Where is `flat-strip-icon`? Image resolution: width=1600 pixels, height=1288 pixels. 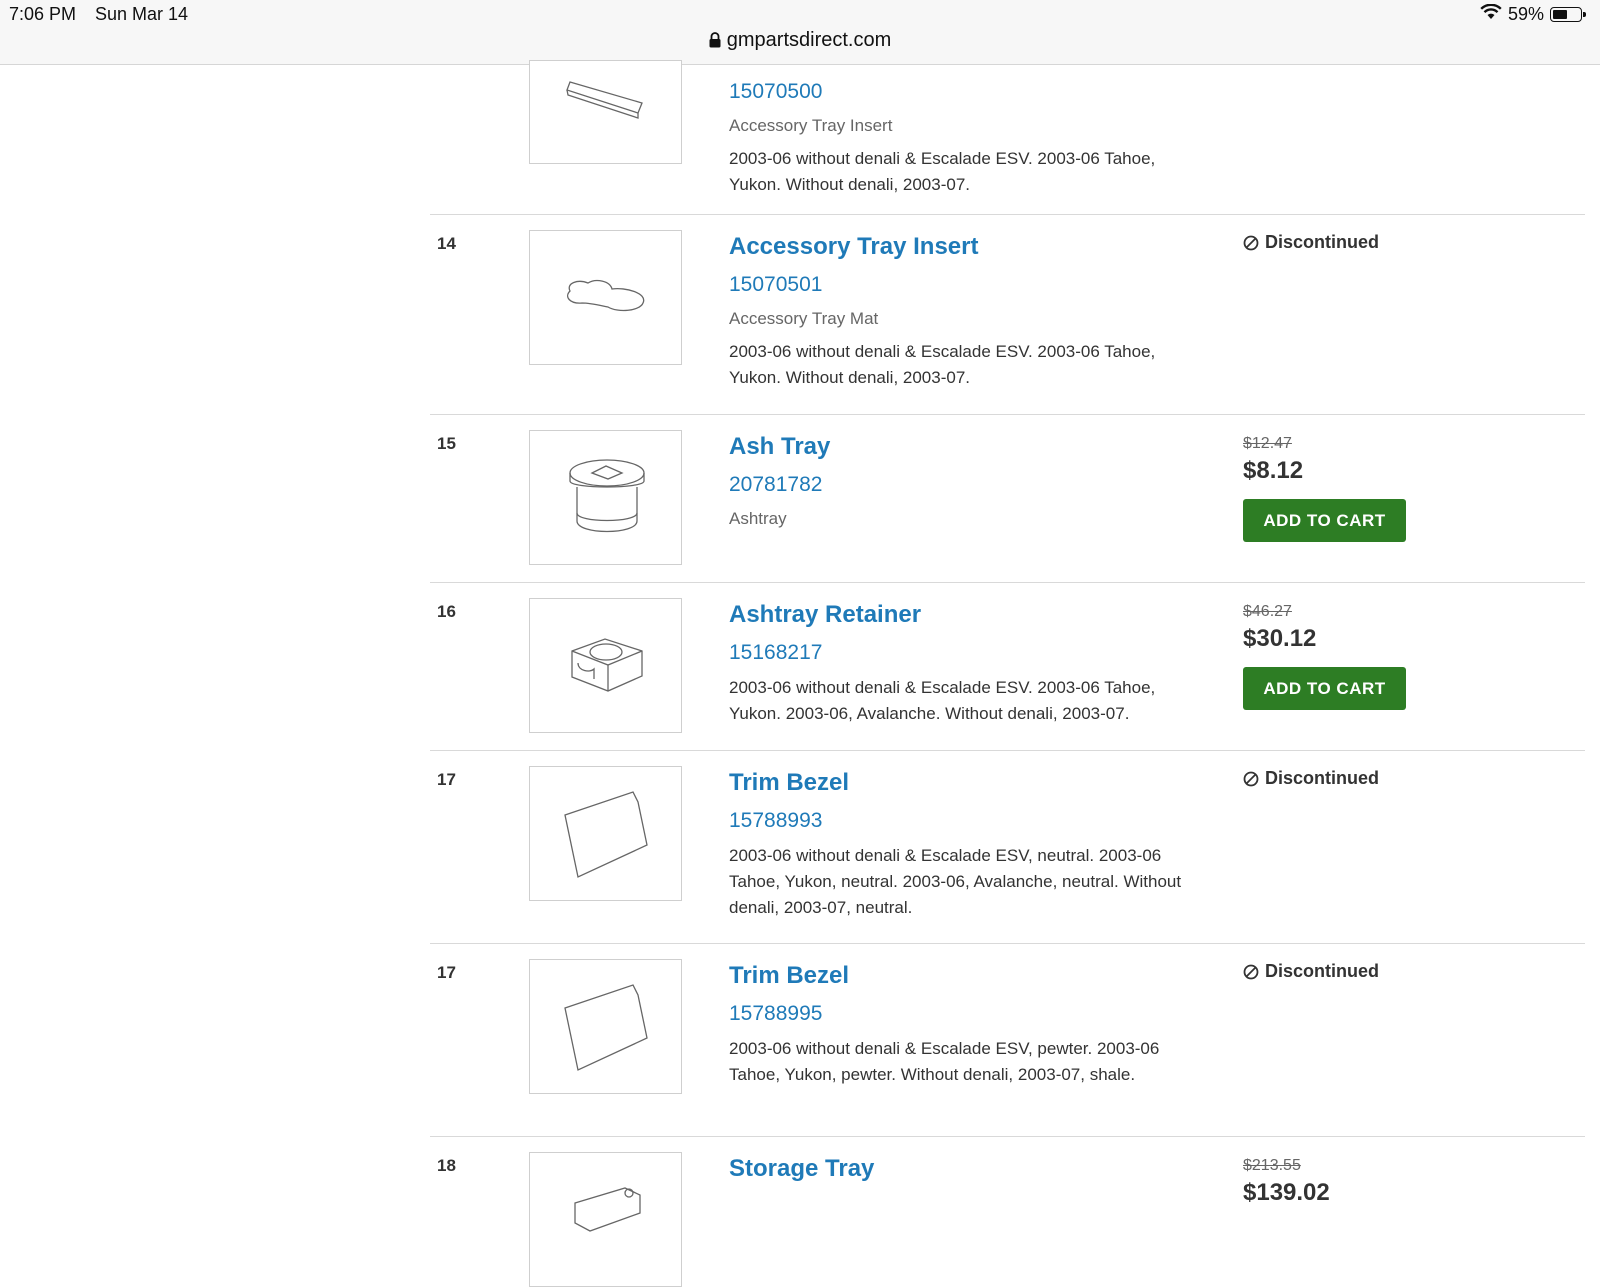
flat-strip-icon is located at coordinates (604, 100).